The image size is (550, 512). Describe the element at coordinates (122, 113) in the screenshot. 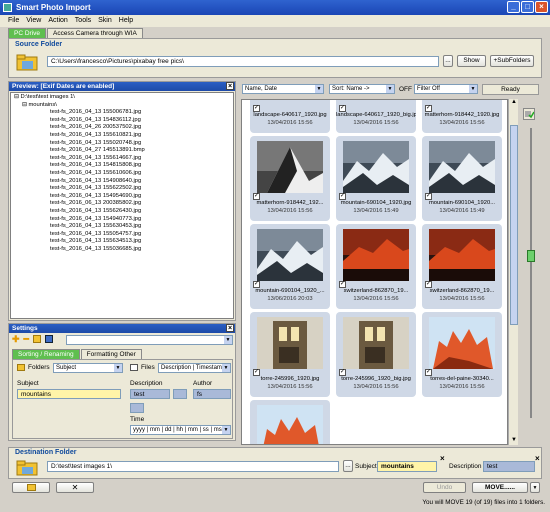

I see `tree-file-item: test-fs_2016_04_13 155006781.jpg` at that location.